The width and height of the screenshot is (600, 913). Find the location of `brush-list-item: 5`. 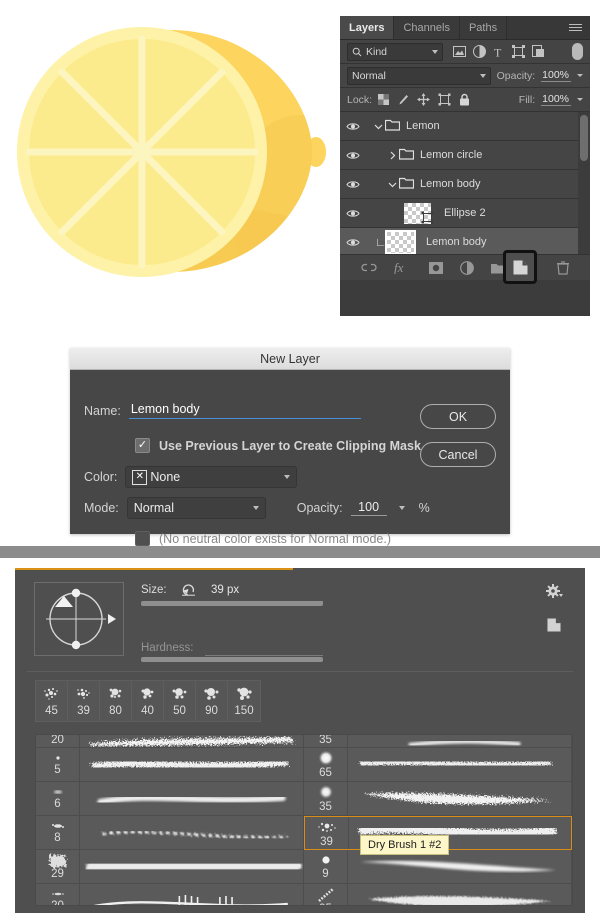

brush-list-item: 5 is located at coordinates (170, 765).